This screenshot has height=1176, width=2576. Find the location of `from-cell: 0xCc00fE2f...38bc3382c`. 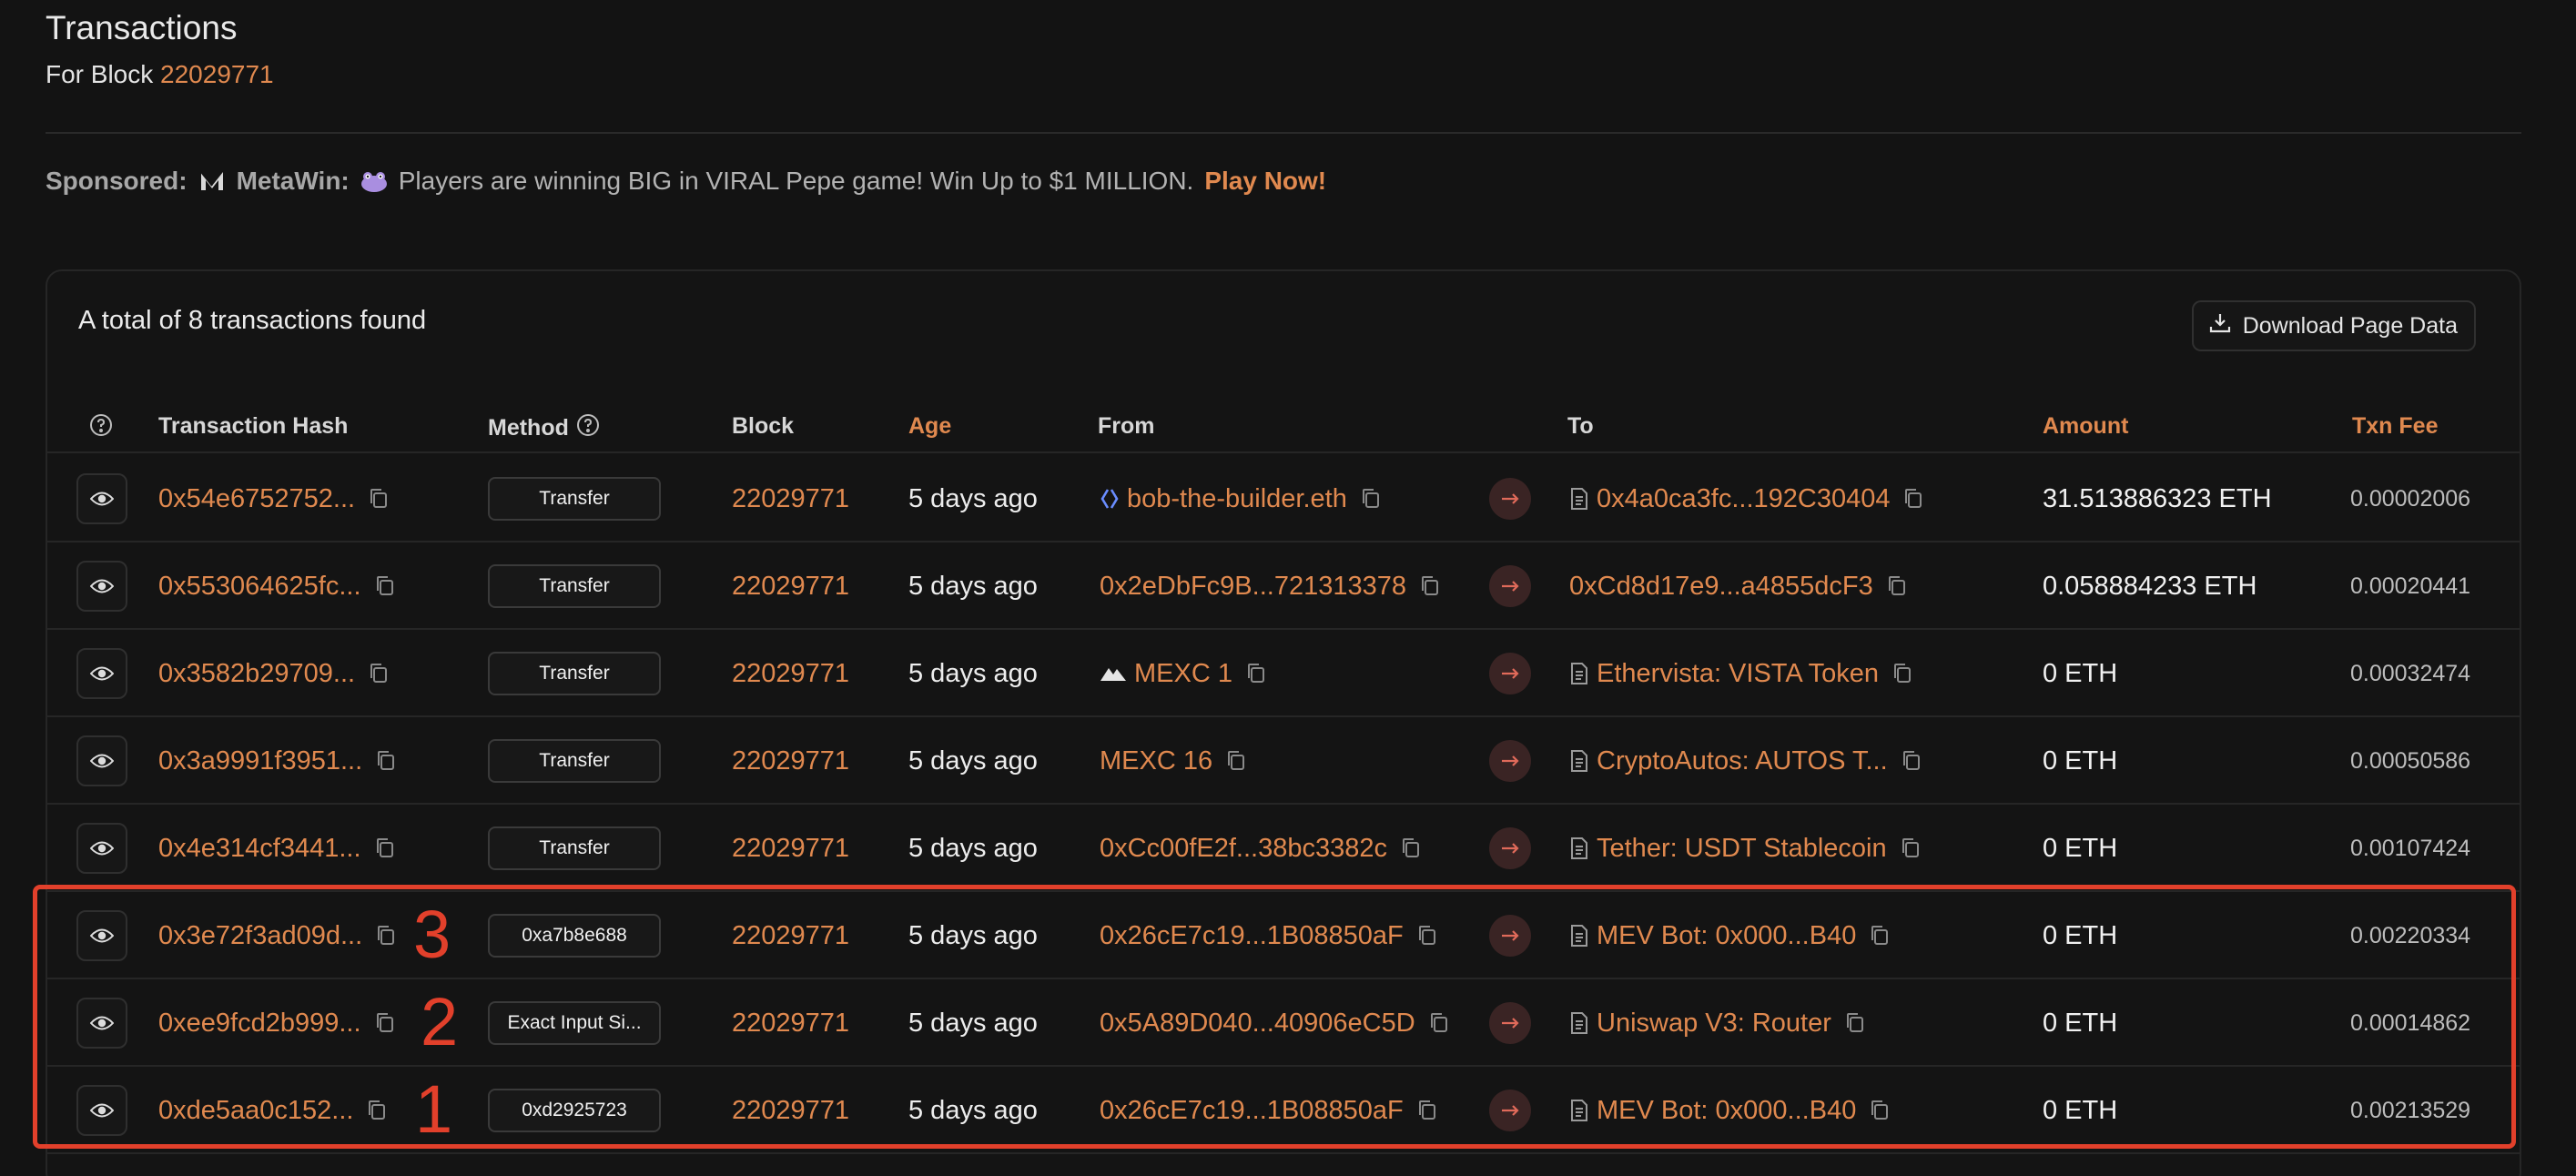

from-cell: 0xCc00fE2f...38bc3382c is located at coordinates (1261, 848).